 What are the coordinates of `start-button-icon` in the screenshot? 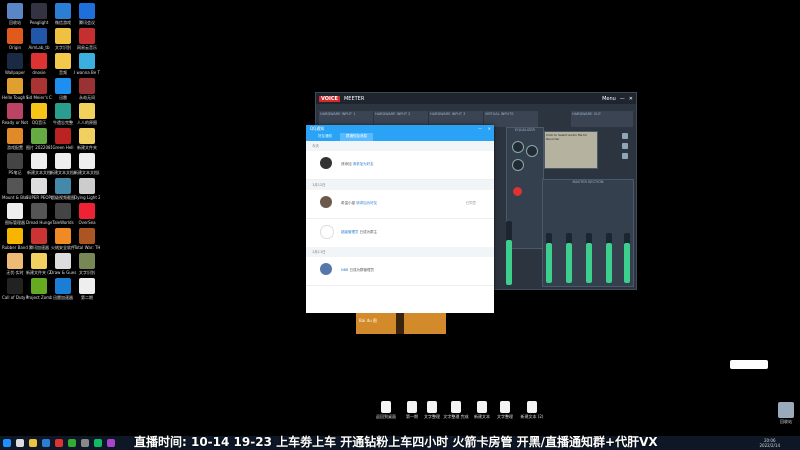 It's located at (7, 443).